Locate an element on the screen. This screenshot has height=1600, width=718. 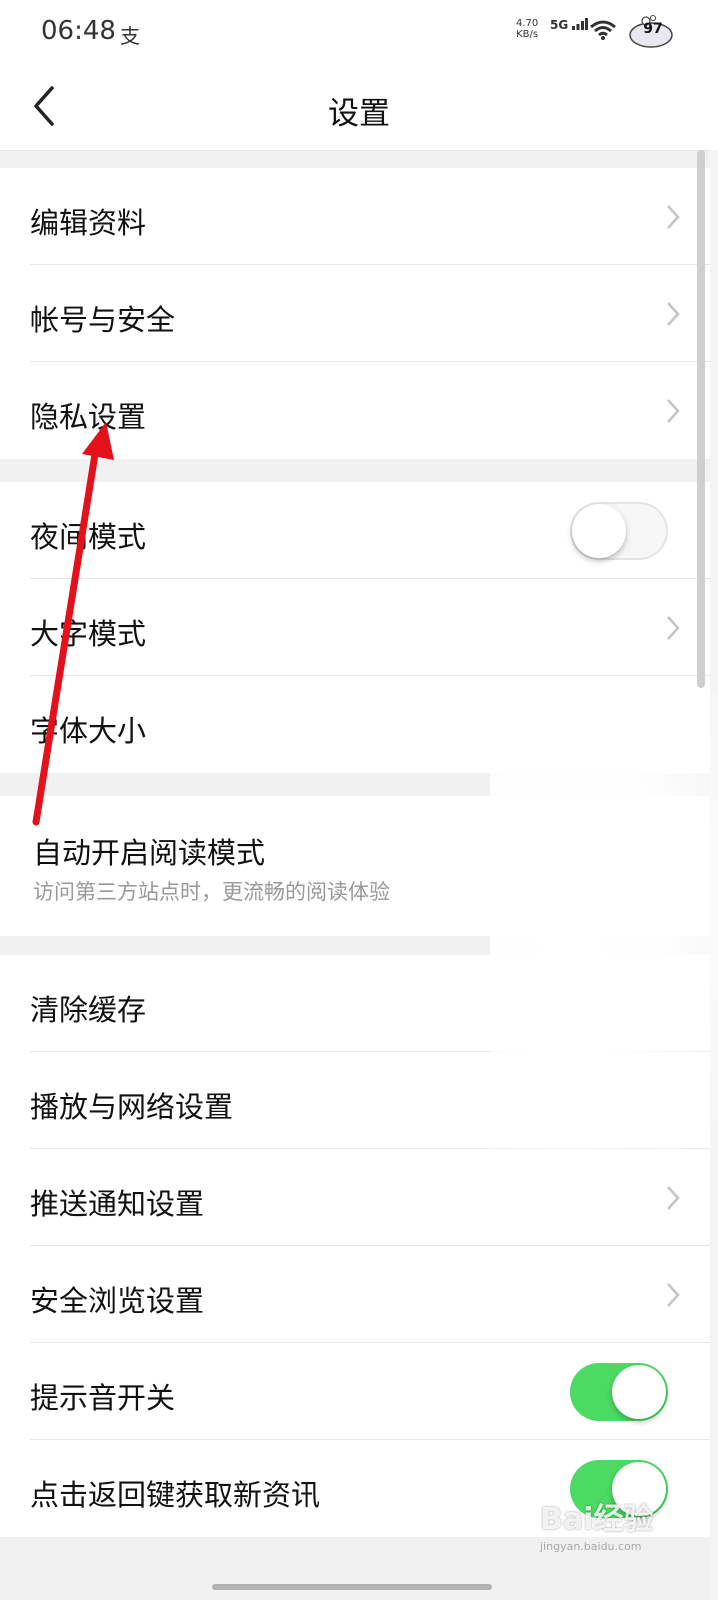
setting-label: 提示音开关 is located at coordinates (103, 1398).